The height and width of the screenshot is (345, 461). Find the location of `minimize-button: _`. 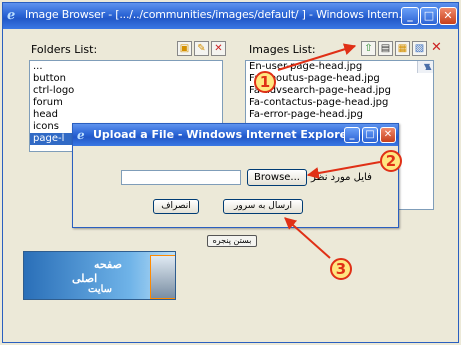

minimize-button: _ is located at coordinates (410, 16).